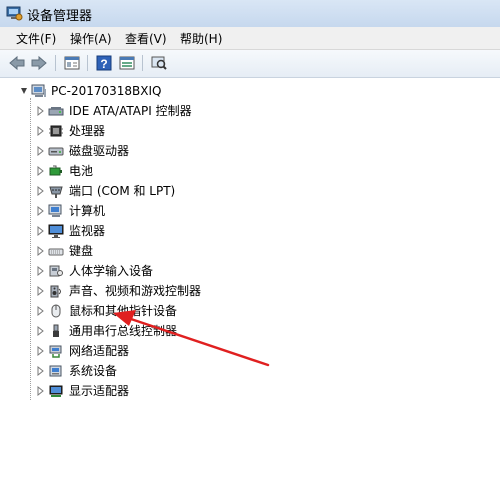  I want to click on scan-icon, so click(159, 63).